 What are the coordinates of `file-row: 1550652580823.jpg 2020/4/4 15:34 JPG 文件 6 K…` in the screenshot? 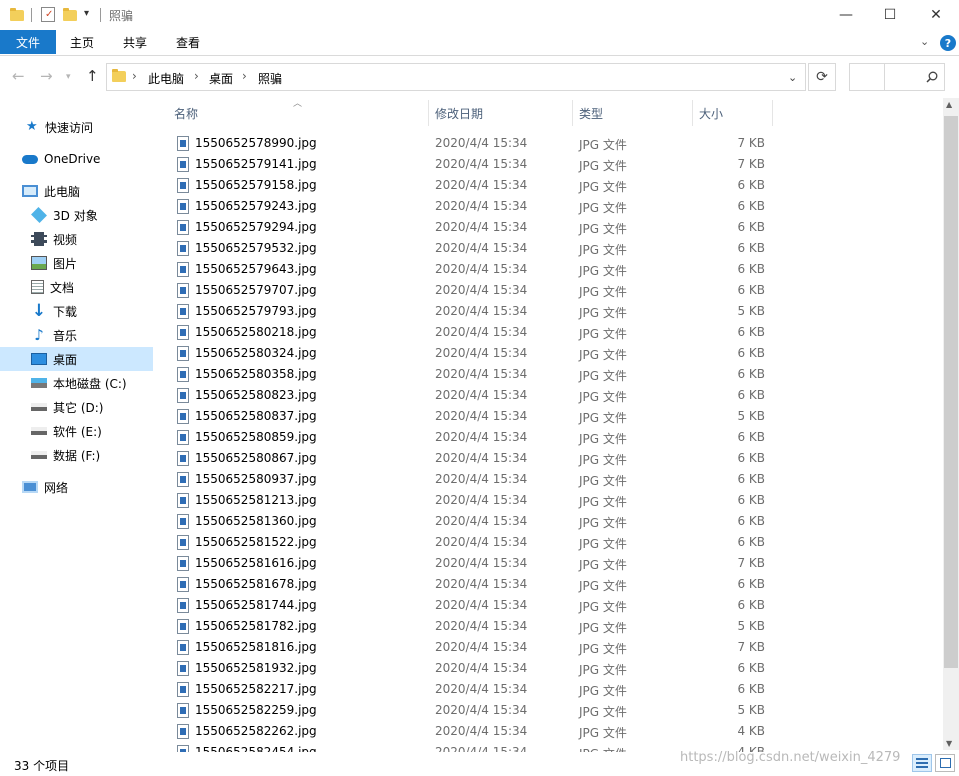 It's located at (470, 395).